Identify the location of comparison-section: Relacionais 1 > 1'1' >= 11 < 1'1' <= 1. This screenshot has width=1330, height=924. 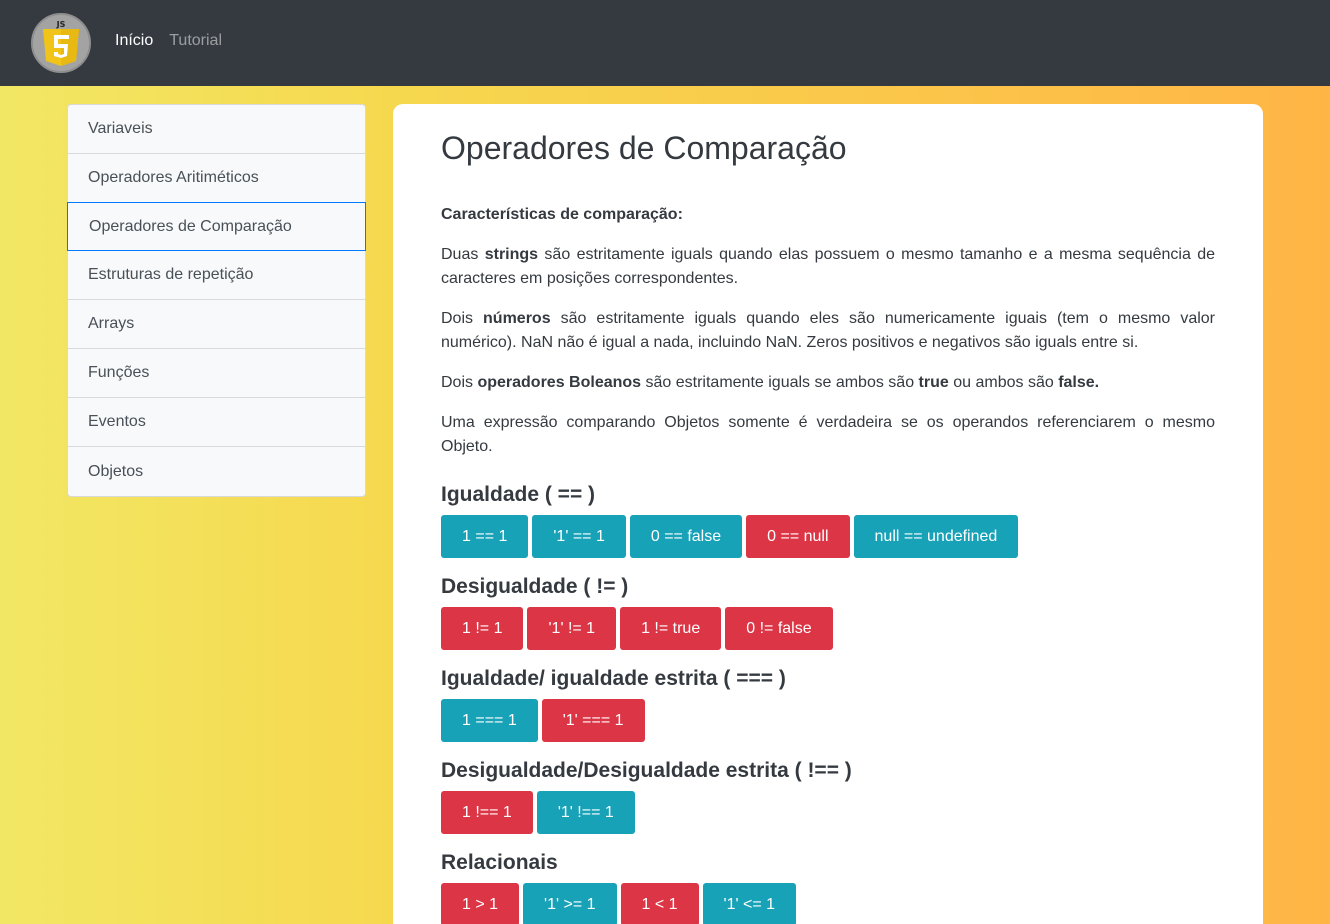
(828, 886).